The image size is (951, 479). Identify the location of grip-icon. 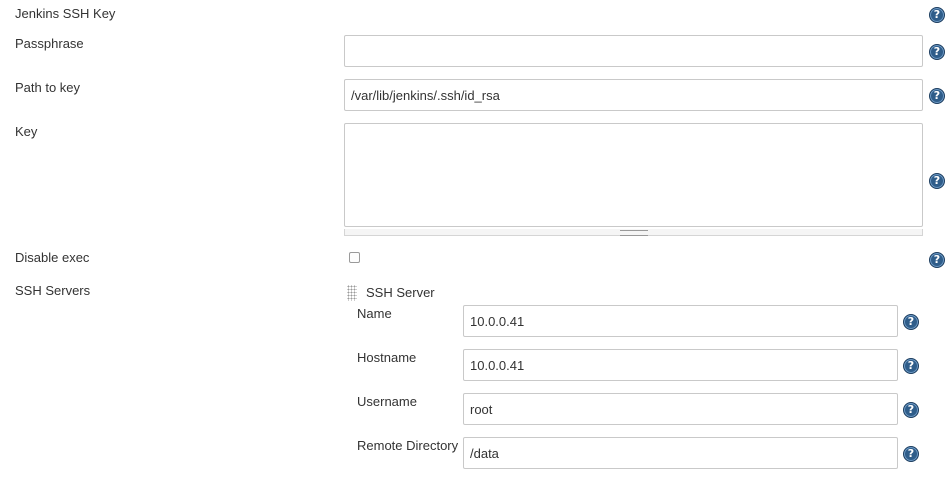
(633, 233).